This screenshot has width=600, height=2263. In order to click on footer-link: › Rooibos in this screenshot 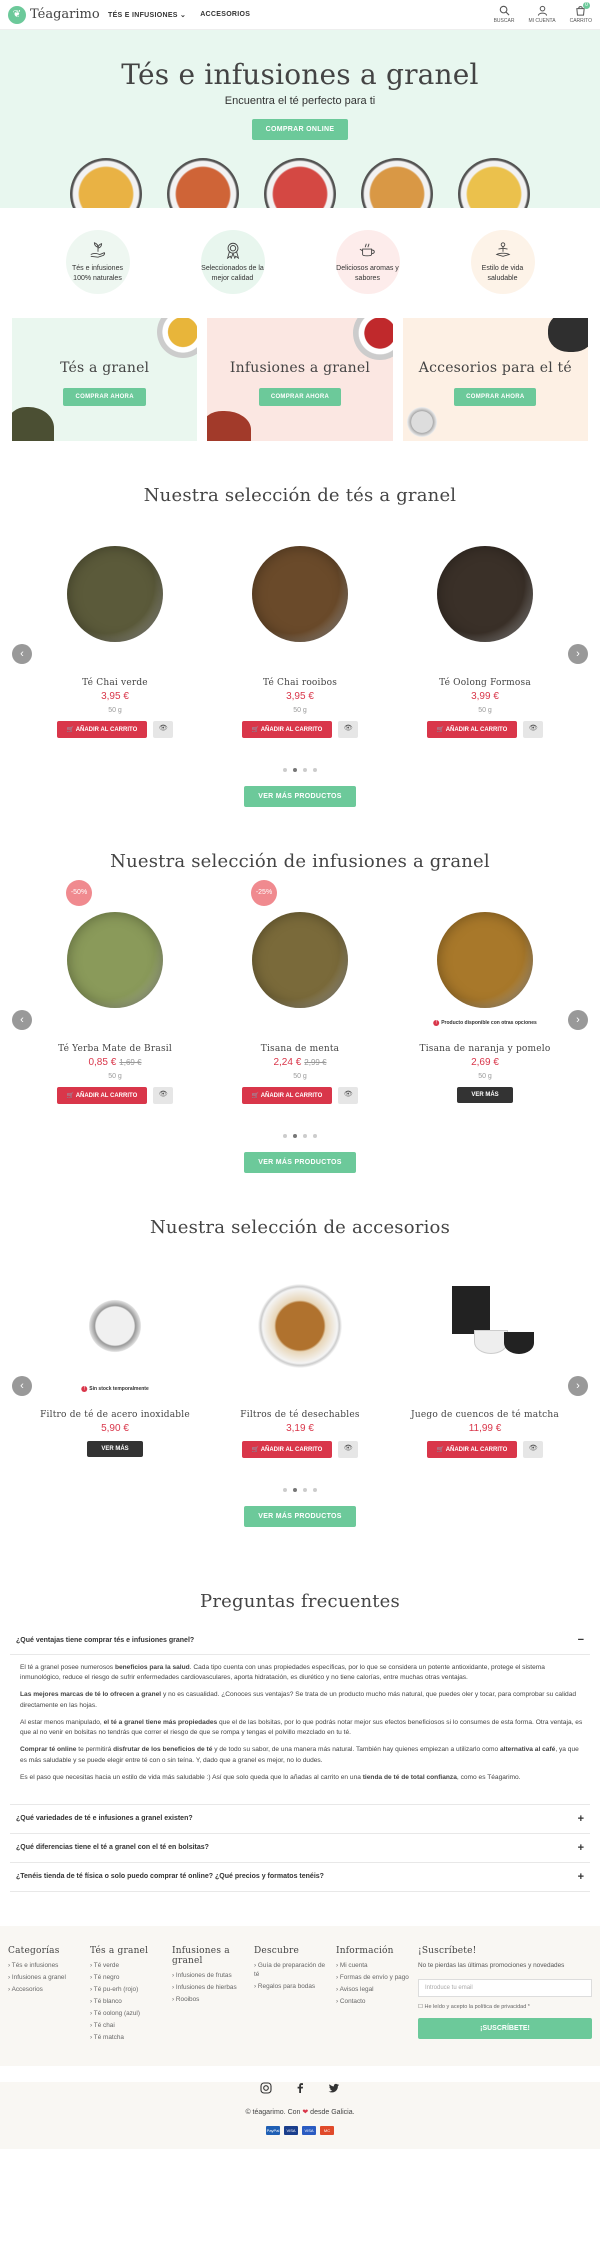, I will do `click(210, 2000)`.